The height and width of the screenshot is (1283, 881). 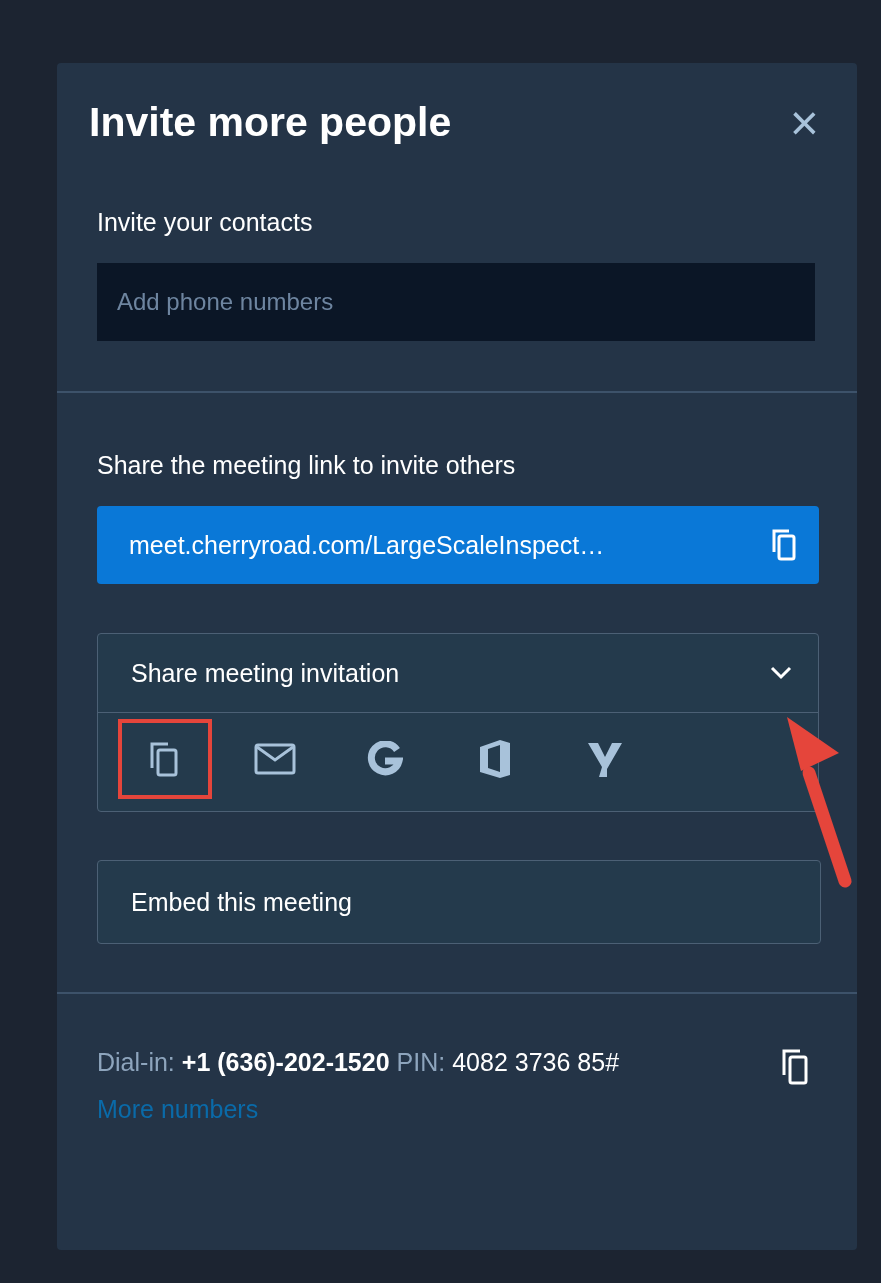 I want to click on phone-input-field: Add phone numbers, so click(x=456, y=302).